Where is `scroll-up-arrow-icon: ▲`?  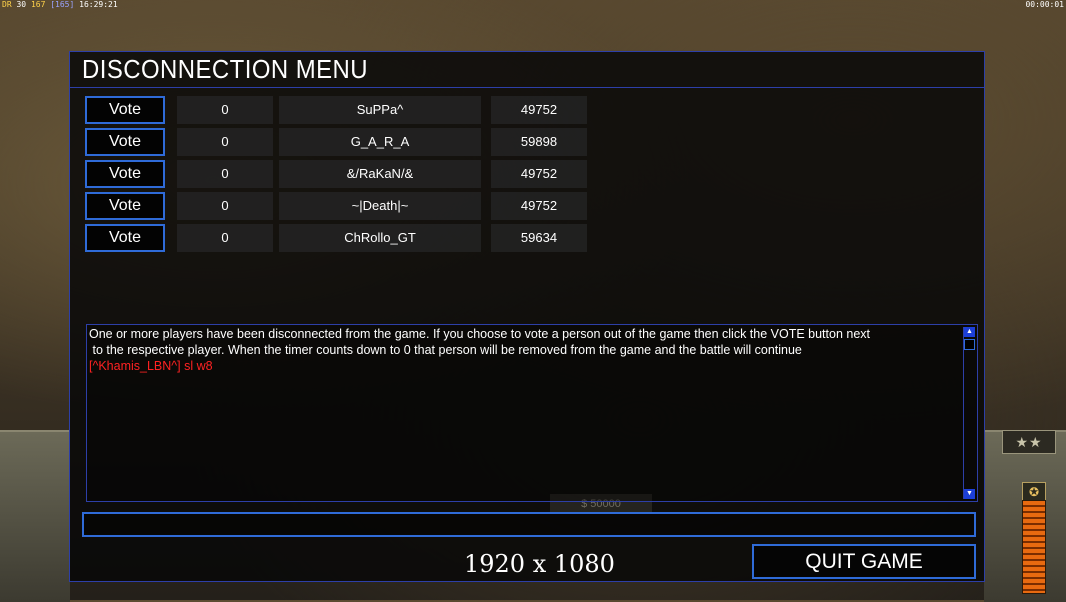
scroll-up-arrow-icon: ▲ is located at coordinates (969, 332).